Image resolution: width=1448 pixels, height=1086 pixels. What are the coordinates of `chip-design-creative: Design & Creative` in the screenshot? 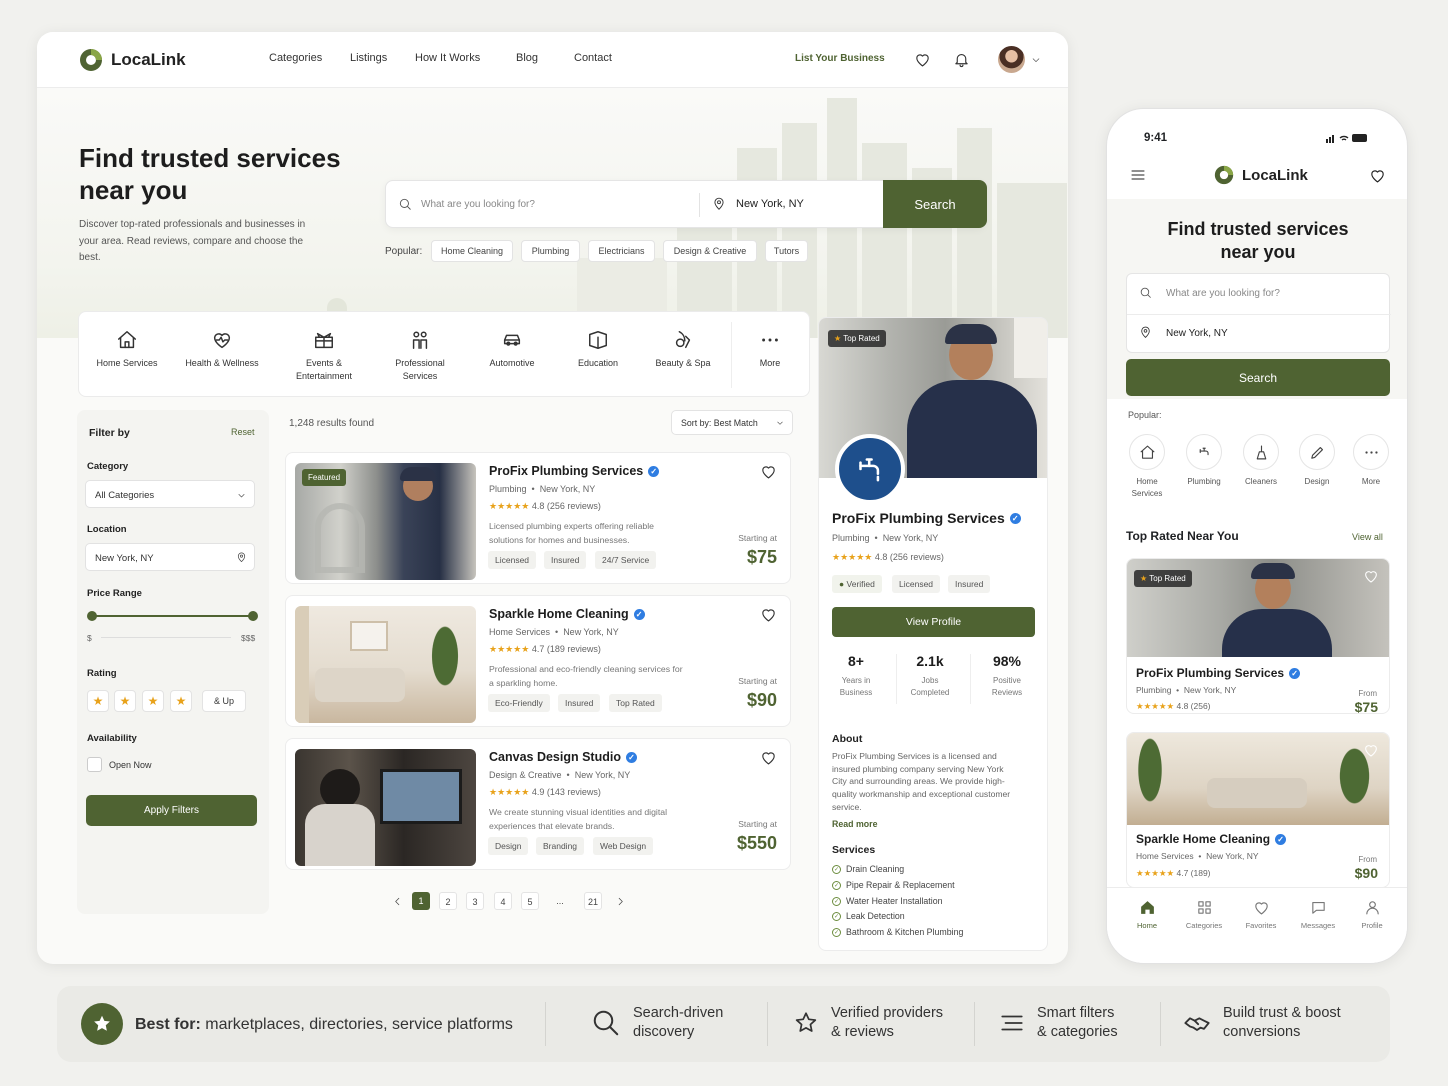 It's located at (710, 251).